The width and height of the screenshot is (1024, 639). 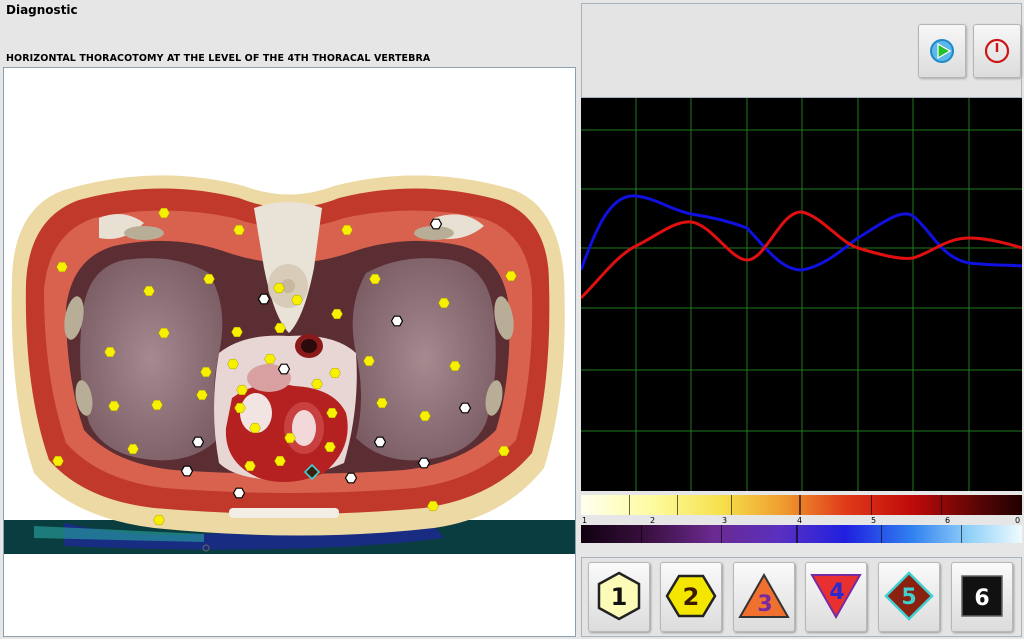 I want to click on power-icon, so click(x=997, y=51).